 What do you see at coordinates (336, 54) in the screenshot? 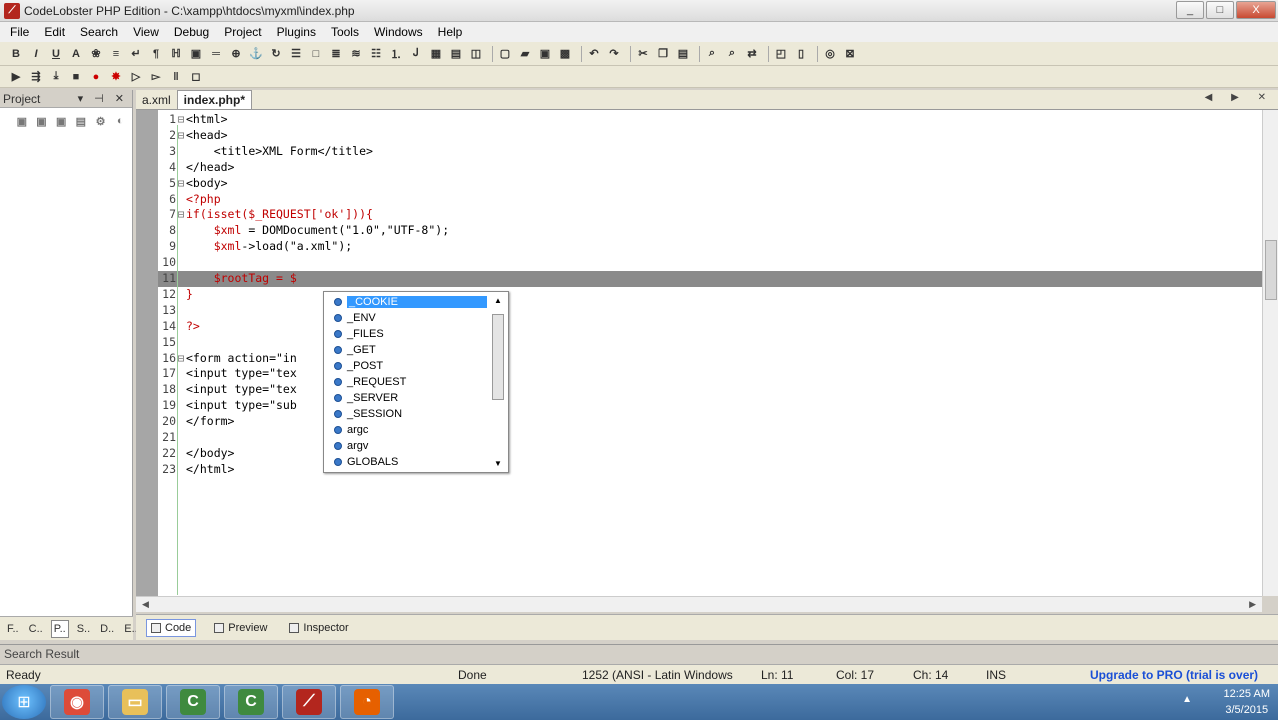
I see `center-icon: ≣` at bounding box center [336, 54].